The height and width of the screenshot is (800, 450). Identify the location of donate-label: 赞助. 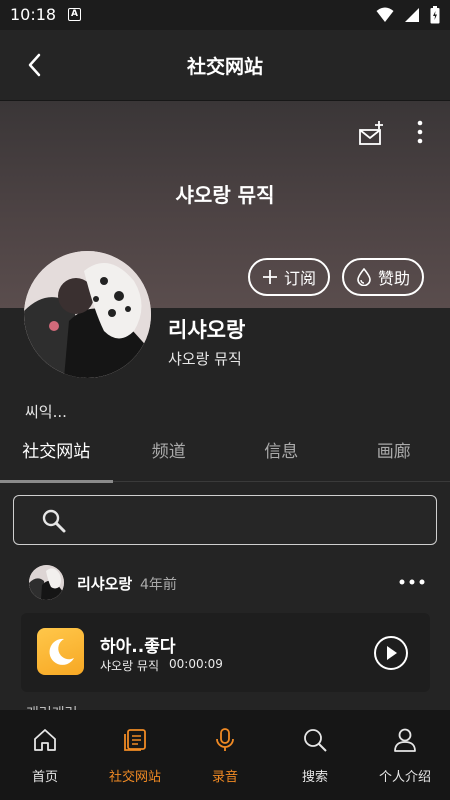
(393, 278).